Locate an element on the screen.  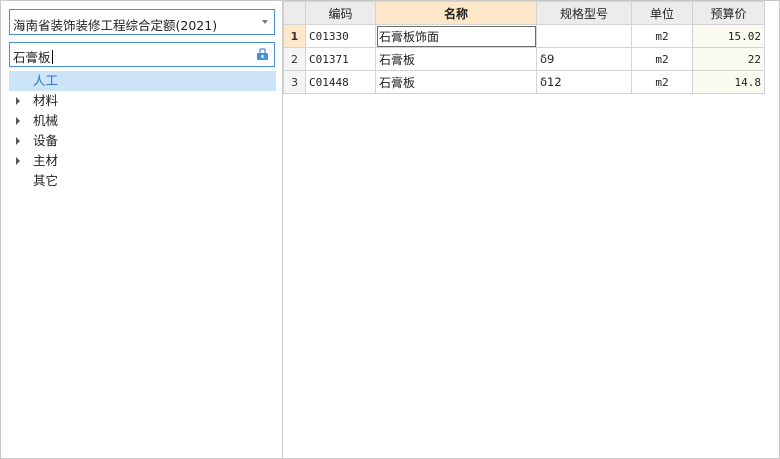
tree-item-machinery: 机械 is located at coordinates (142, 121).